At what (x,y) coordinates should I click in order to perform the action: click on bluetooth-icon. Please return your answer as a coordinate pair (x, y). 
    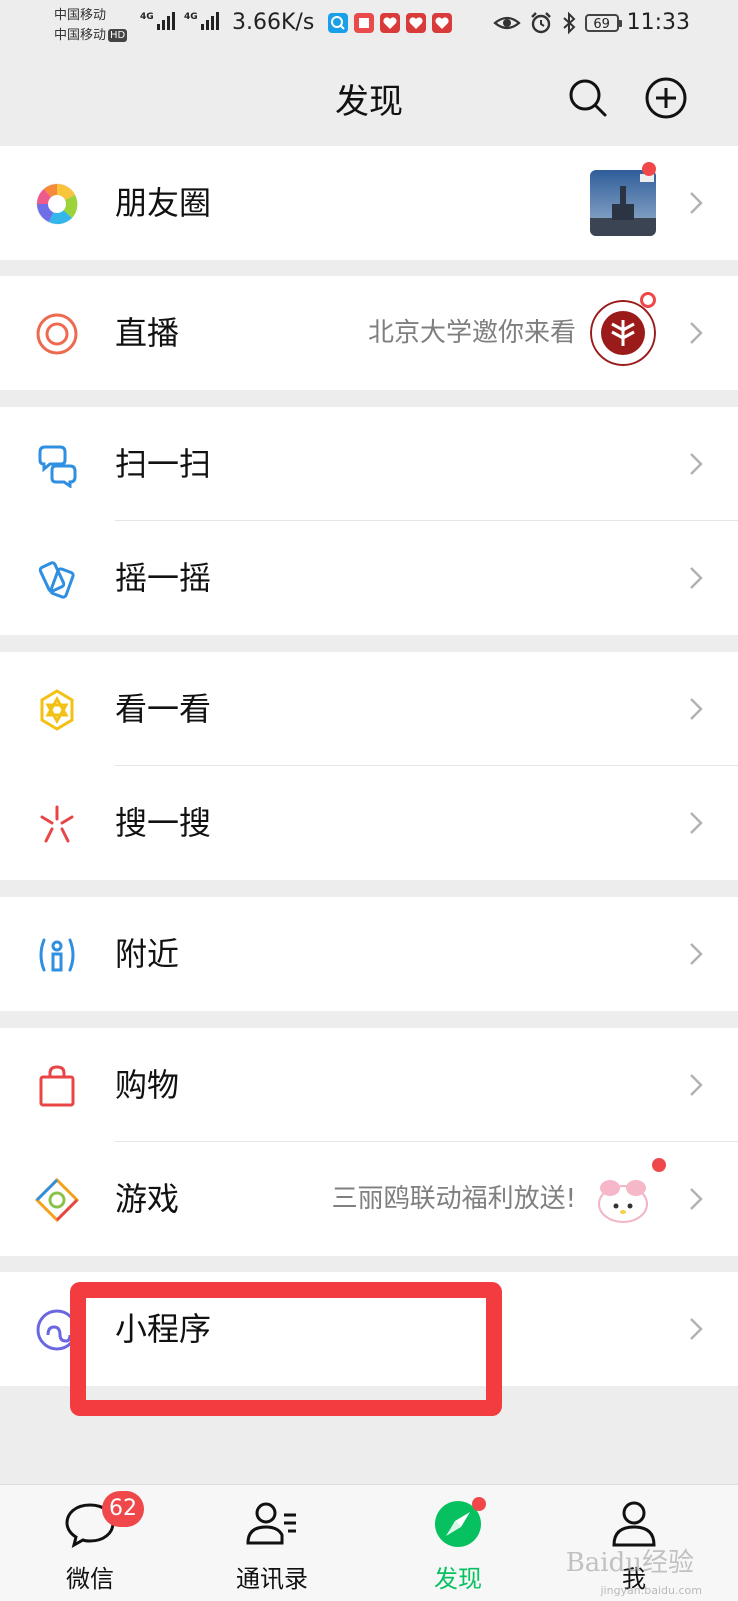
    Looking at the image, I should click on (569, 22).